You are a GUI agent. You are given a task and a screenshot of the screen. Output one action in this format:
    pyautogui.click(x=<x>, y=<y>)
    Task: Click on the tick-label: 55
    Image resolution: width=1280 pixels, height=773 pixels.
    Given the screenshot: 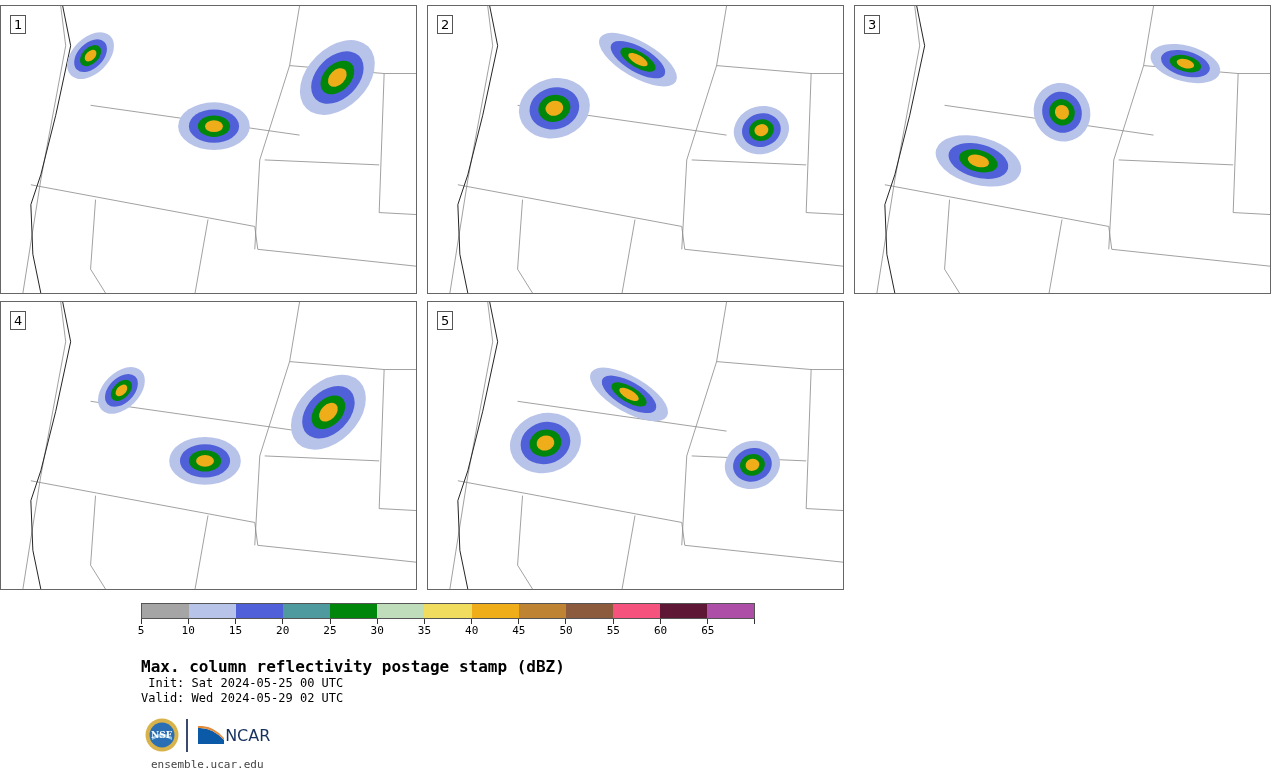 What is the action you would take?
    pyautogui.click(x=613, y=630)
    